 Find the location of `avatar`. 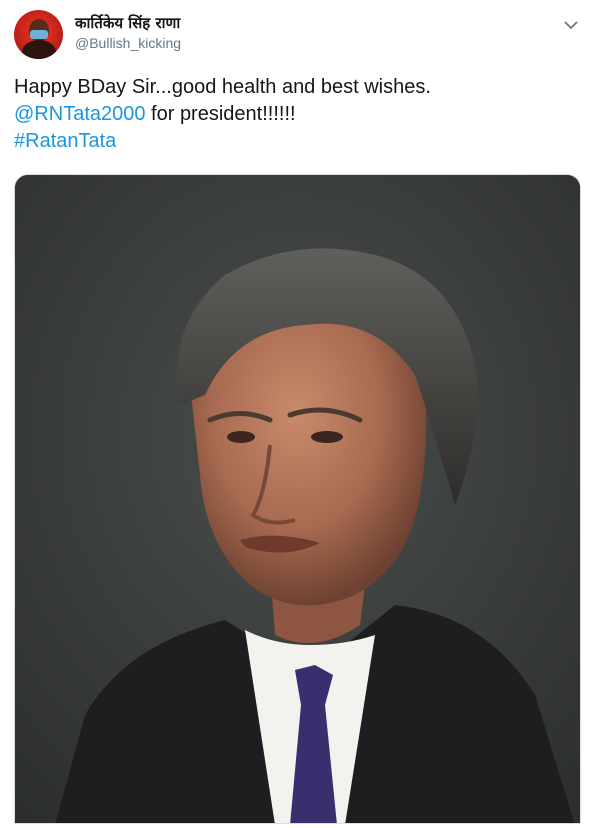

avatar is located at coordinates (38, 34).